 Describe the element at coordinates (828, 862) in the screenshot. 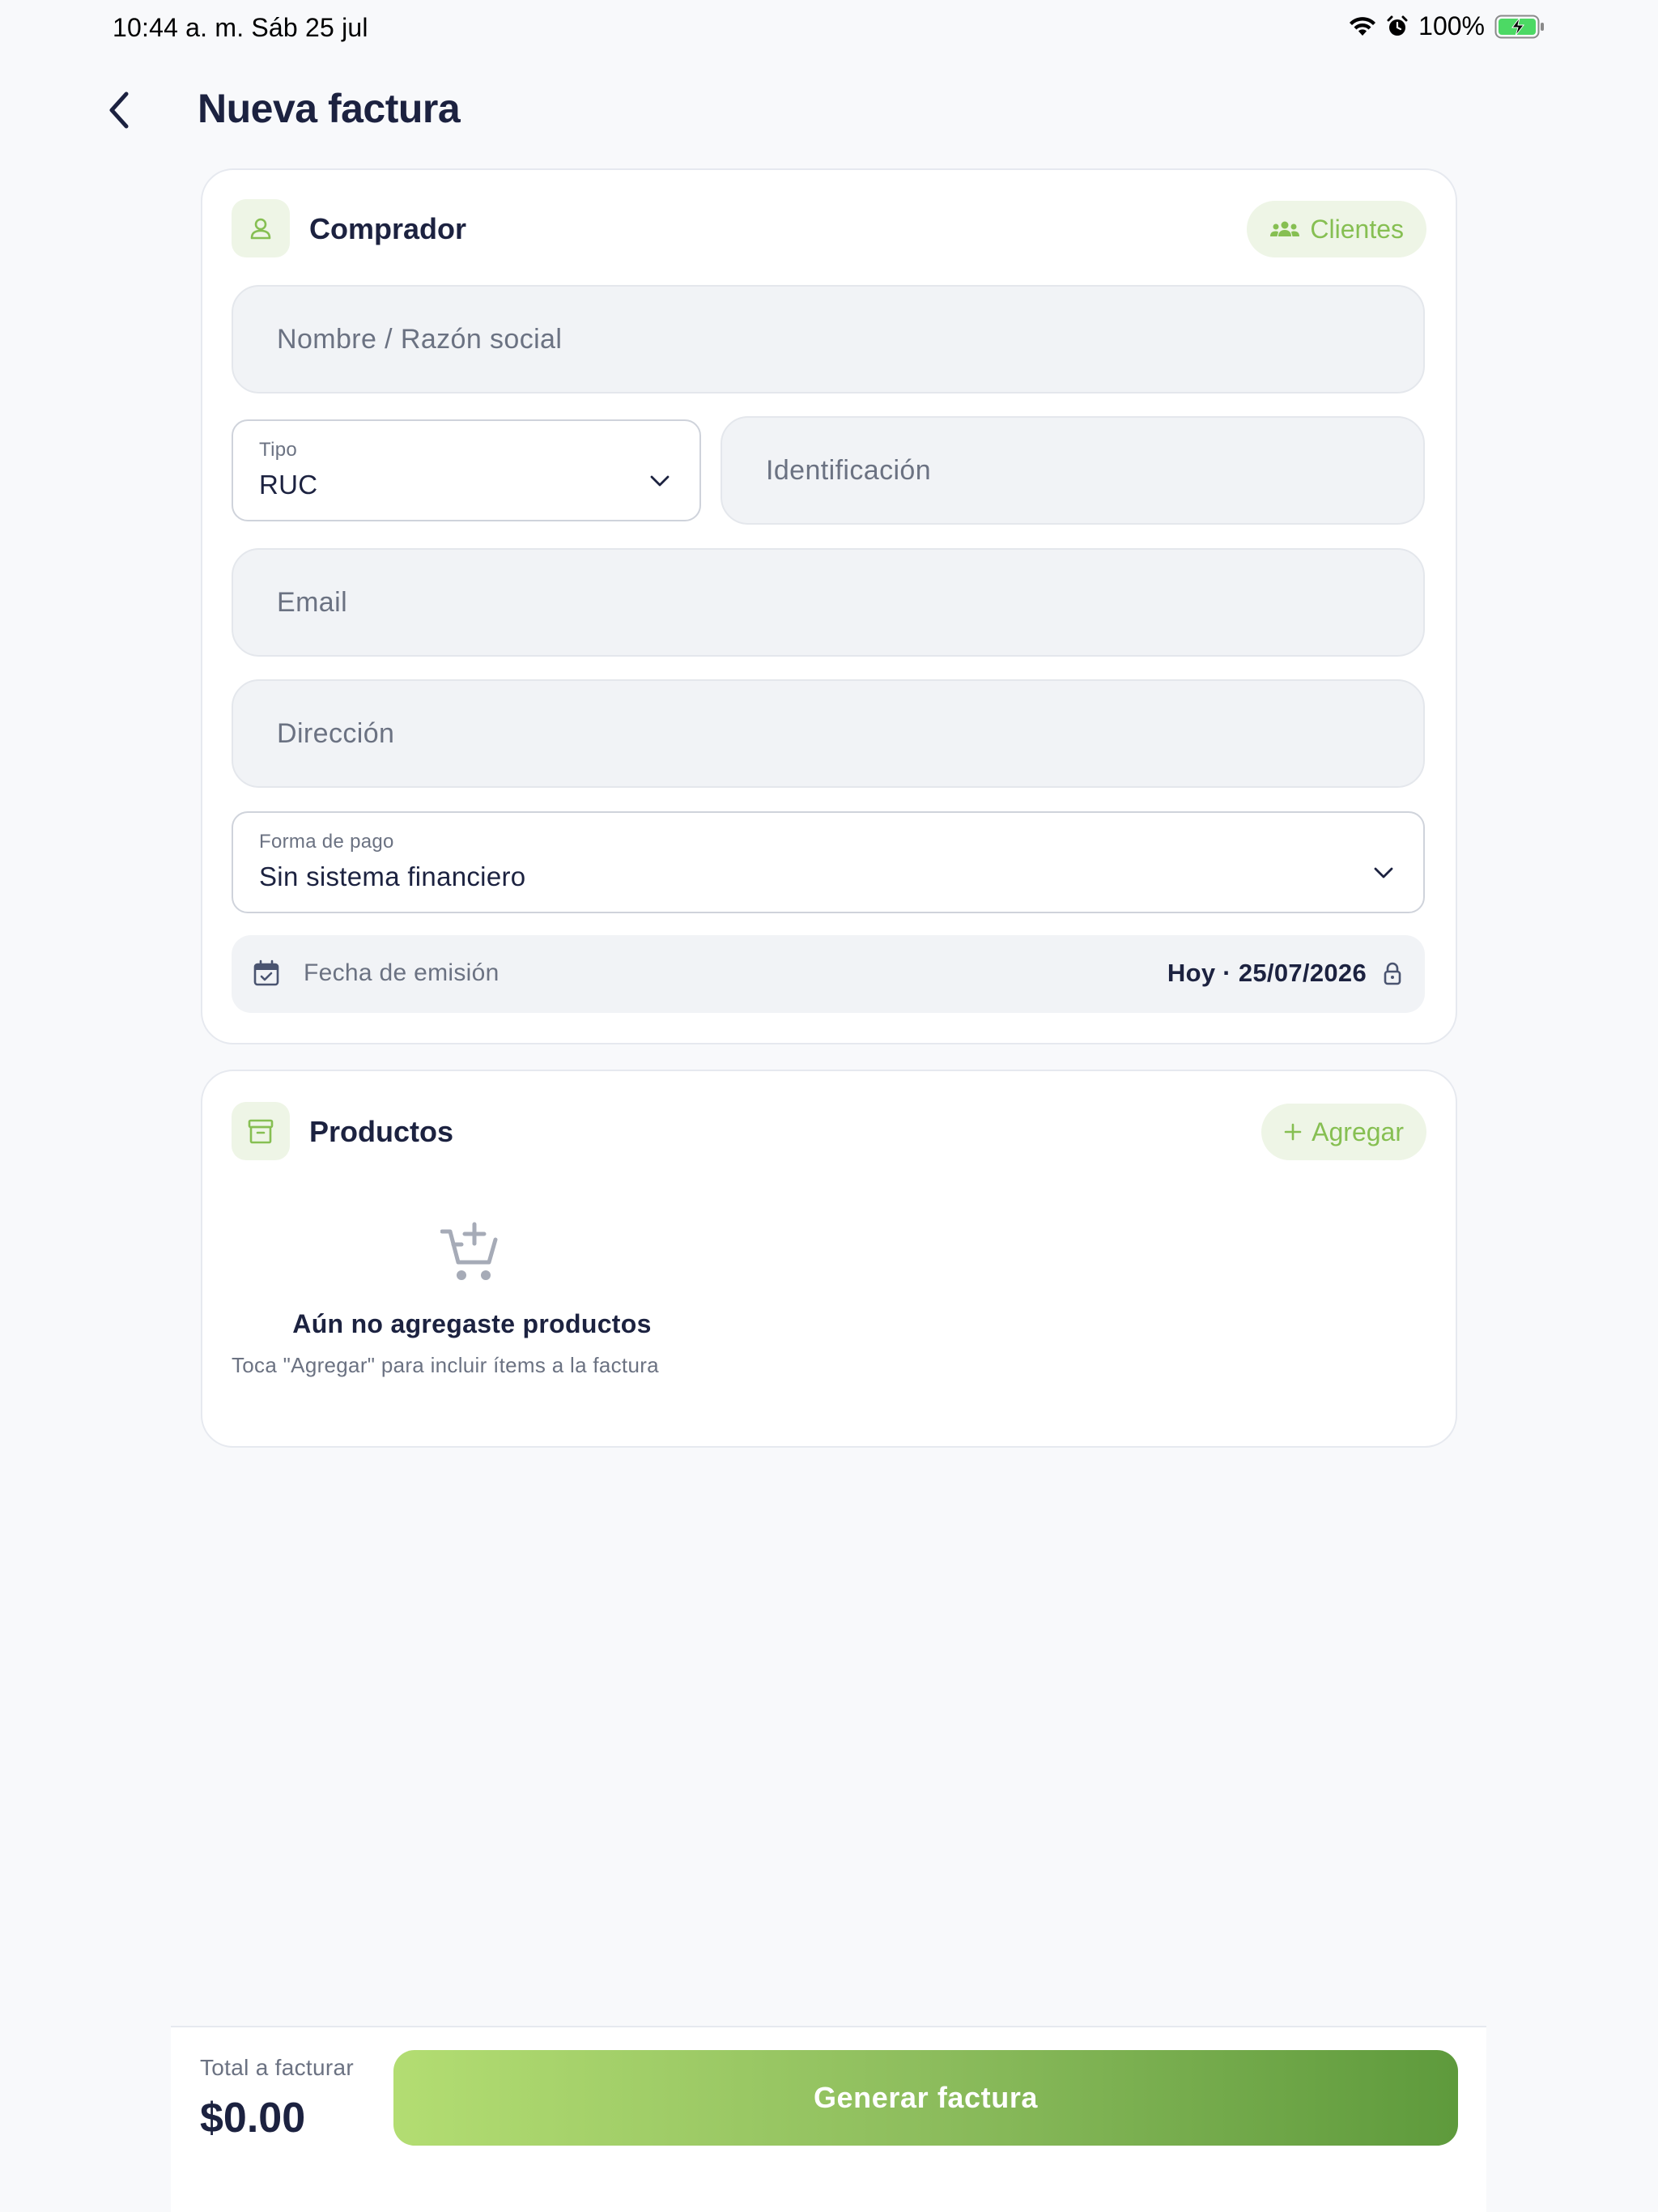

I see `payment-method-select: Forma de pago Sin sistema financiero` at that location.